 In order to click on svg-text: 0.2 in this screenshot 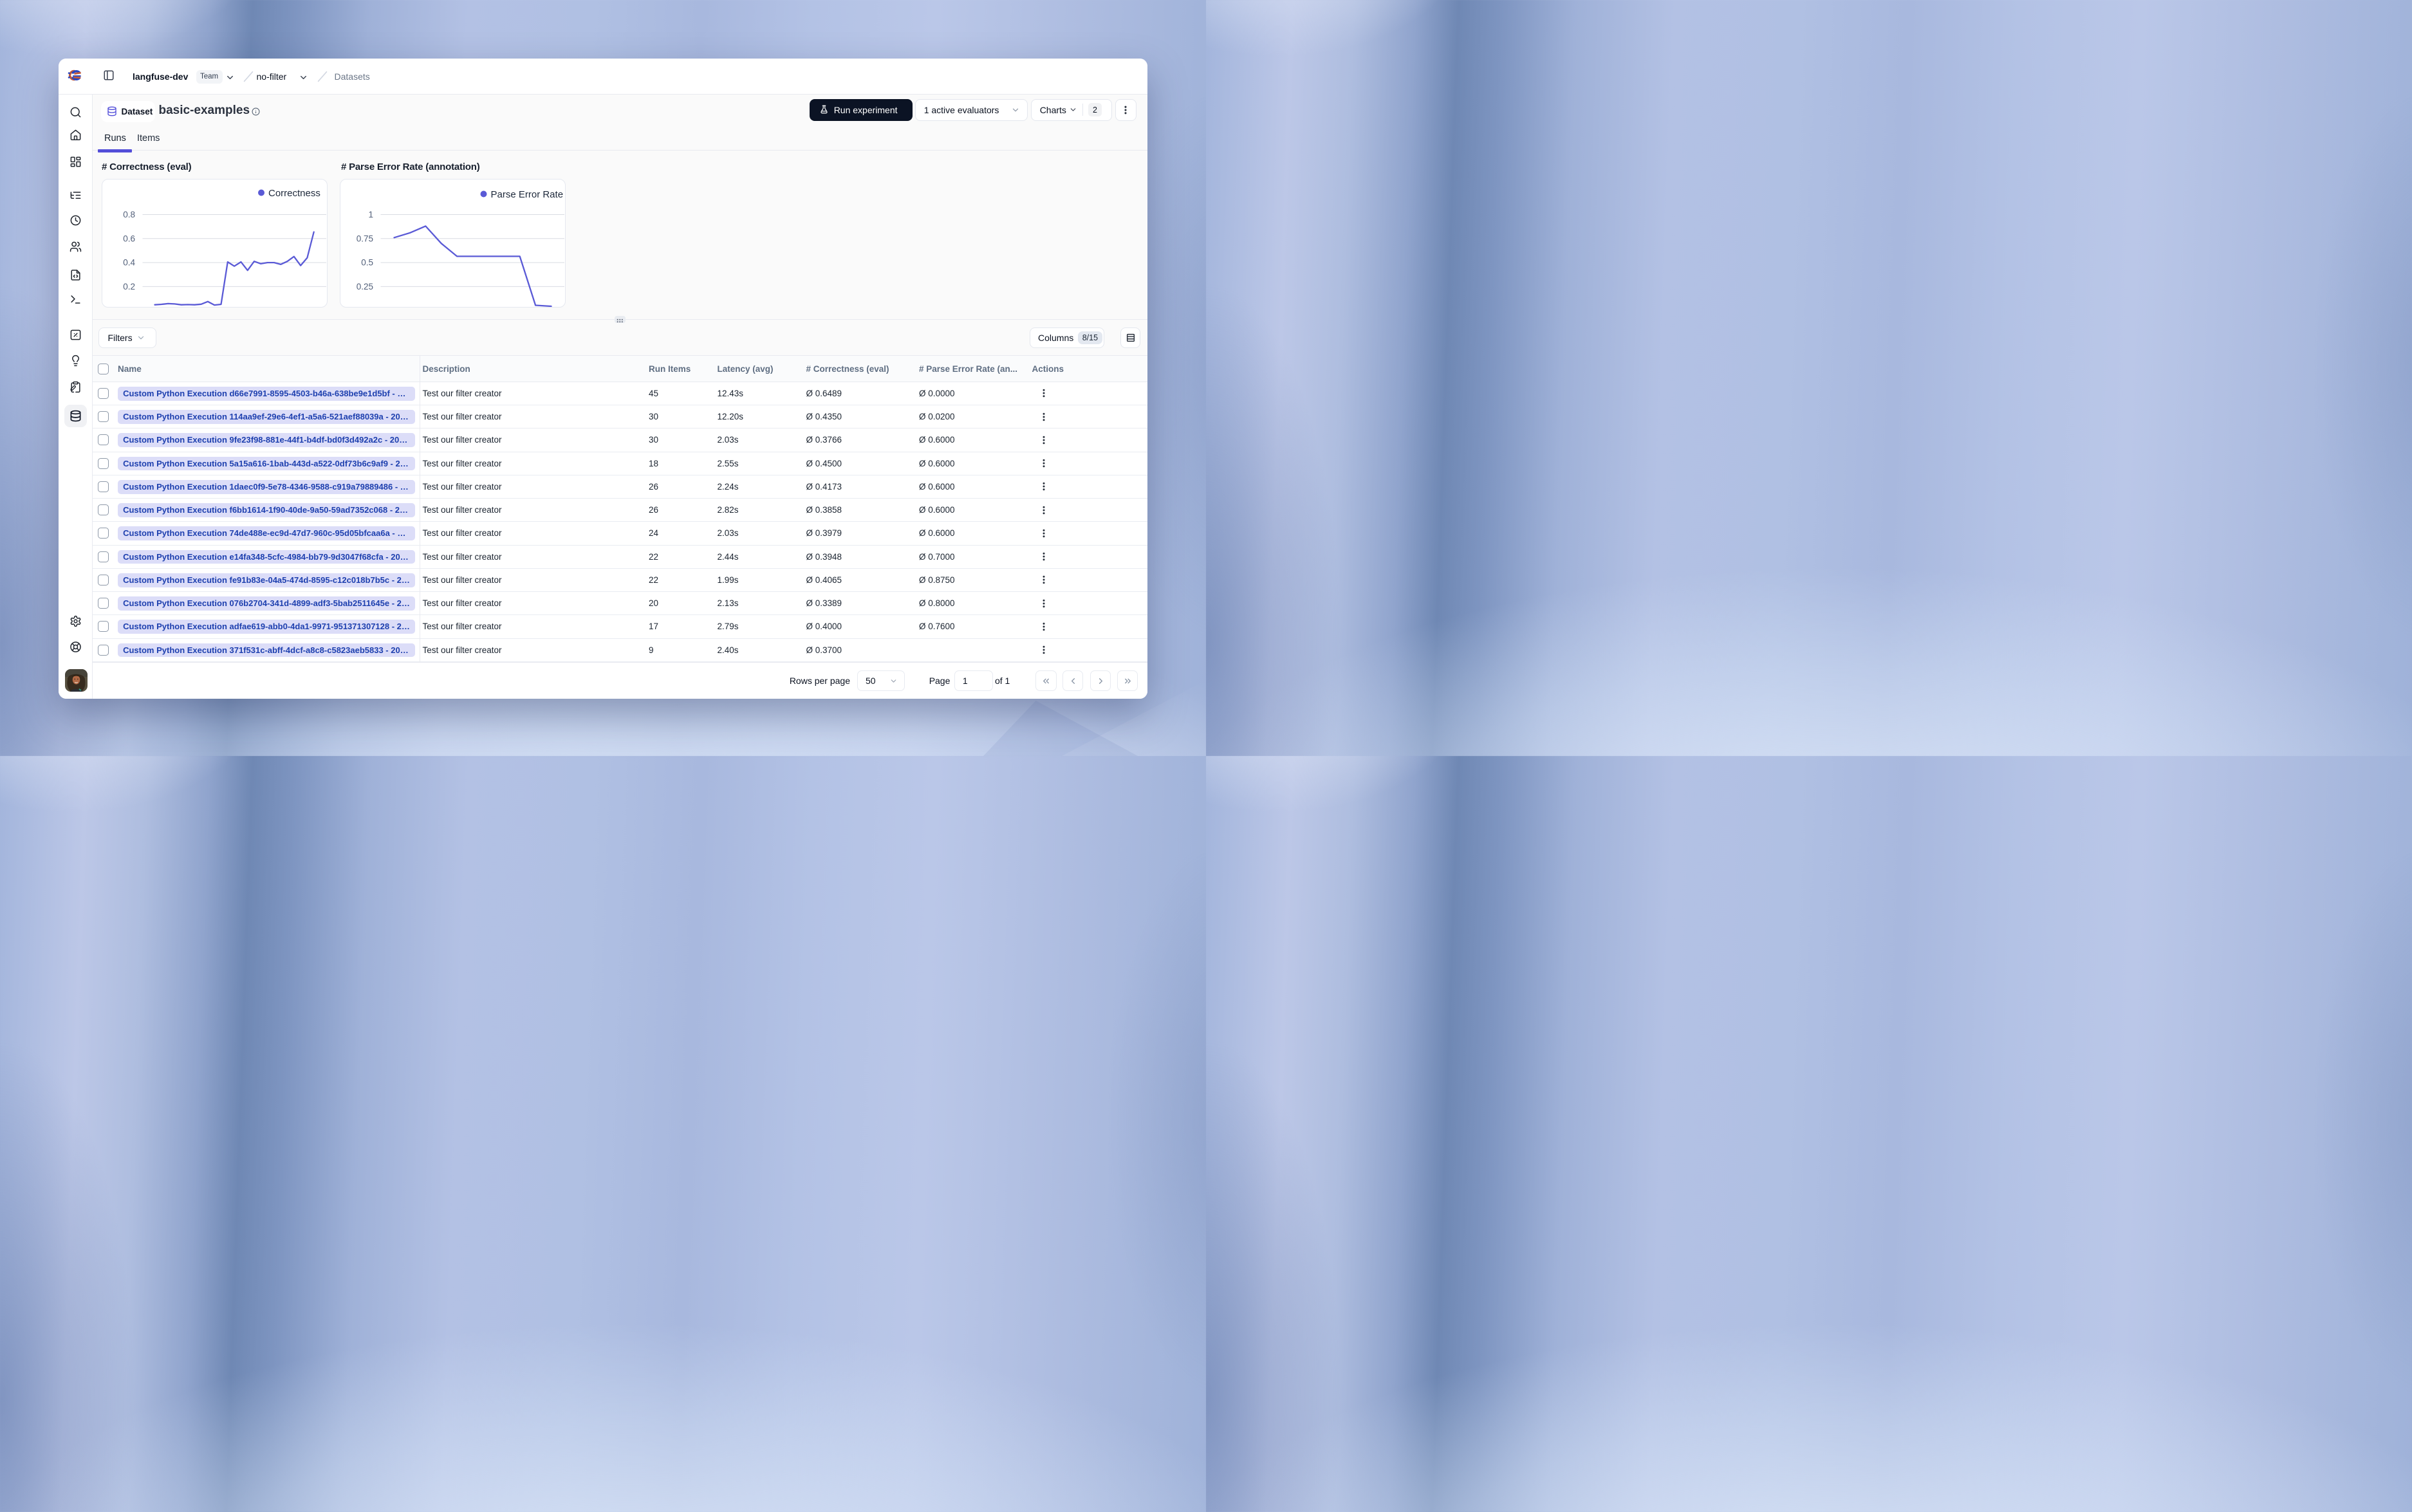, I will do `click(129, 286)`.